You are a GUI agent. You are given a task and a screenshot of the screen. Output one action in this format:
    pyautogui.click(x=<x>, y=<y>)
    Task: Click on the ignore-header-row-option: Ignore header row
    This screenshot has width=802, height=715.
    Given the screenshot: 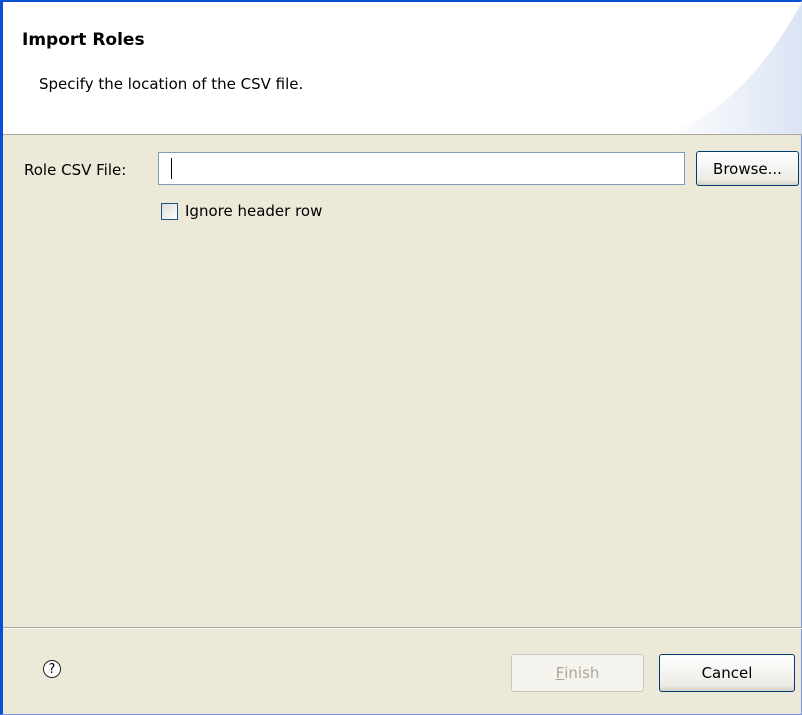 What is the action you would take?
    pyautogui.click(x=241, y=211)
    